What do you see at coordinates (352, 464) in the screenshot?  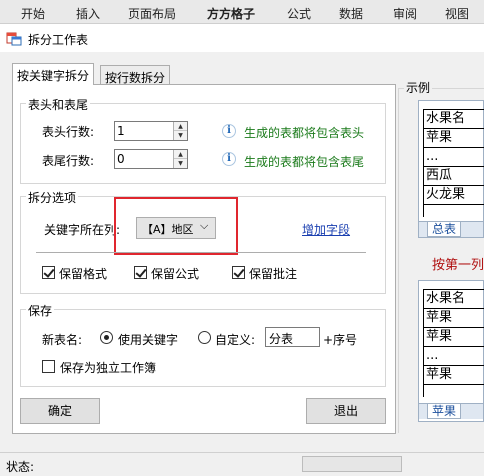 I see `progress-bar` at bounding box center [352, 464].